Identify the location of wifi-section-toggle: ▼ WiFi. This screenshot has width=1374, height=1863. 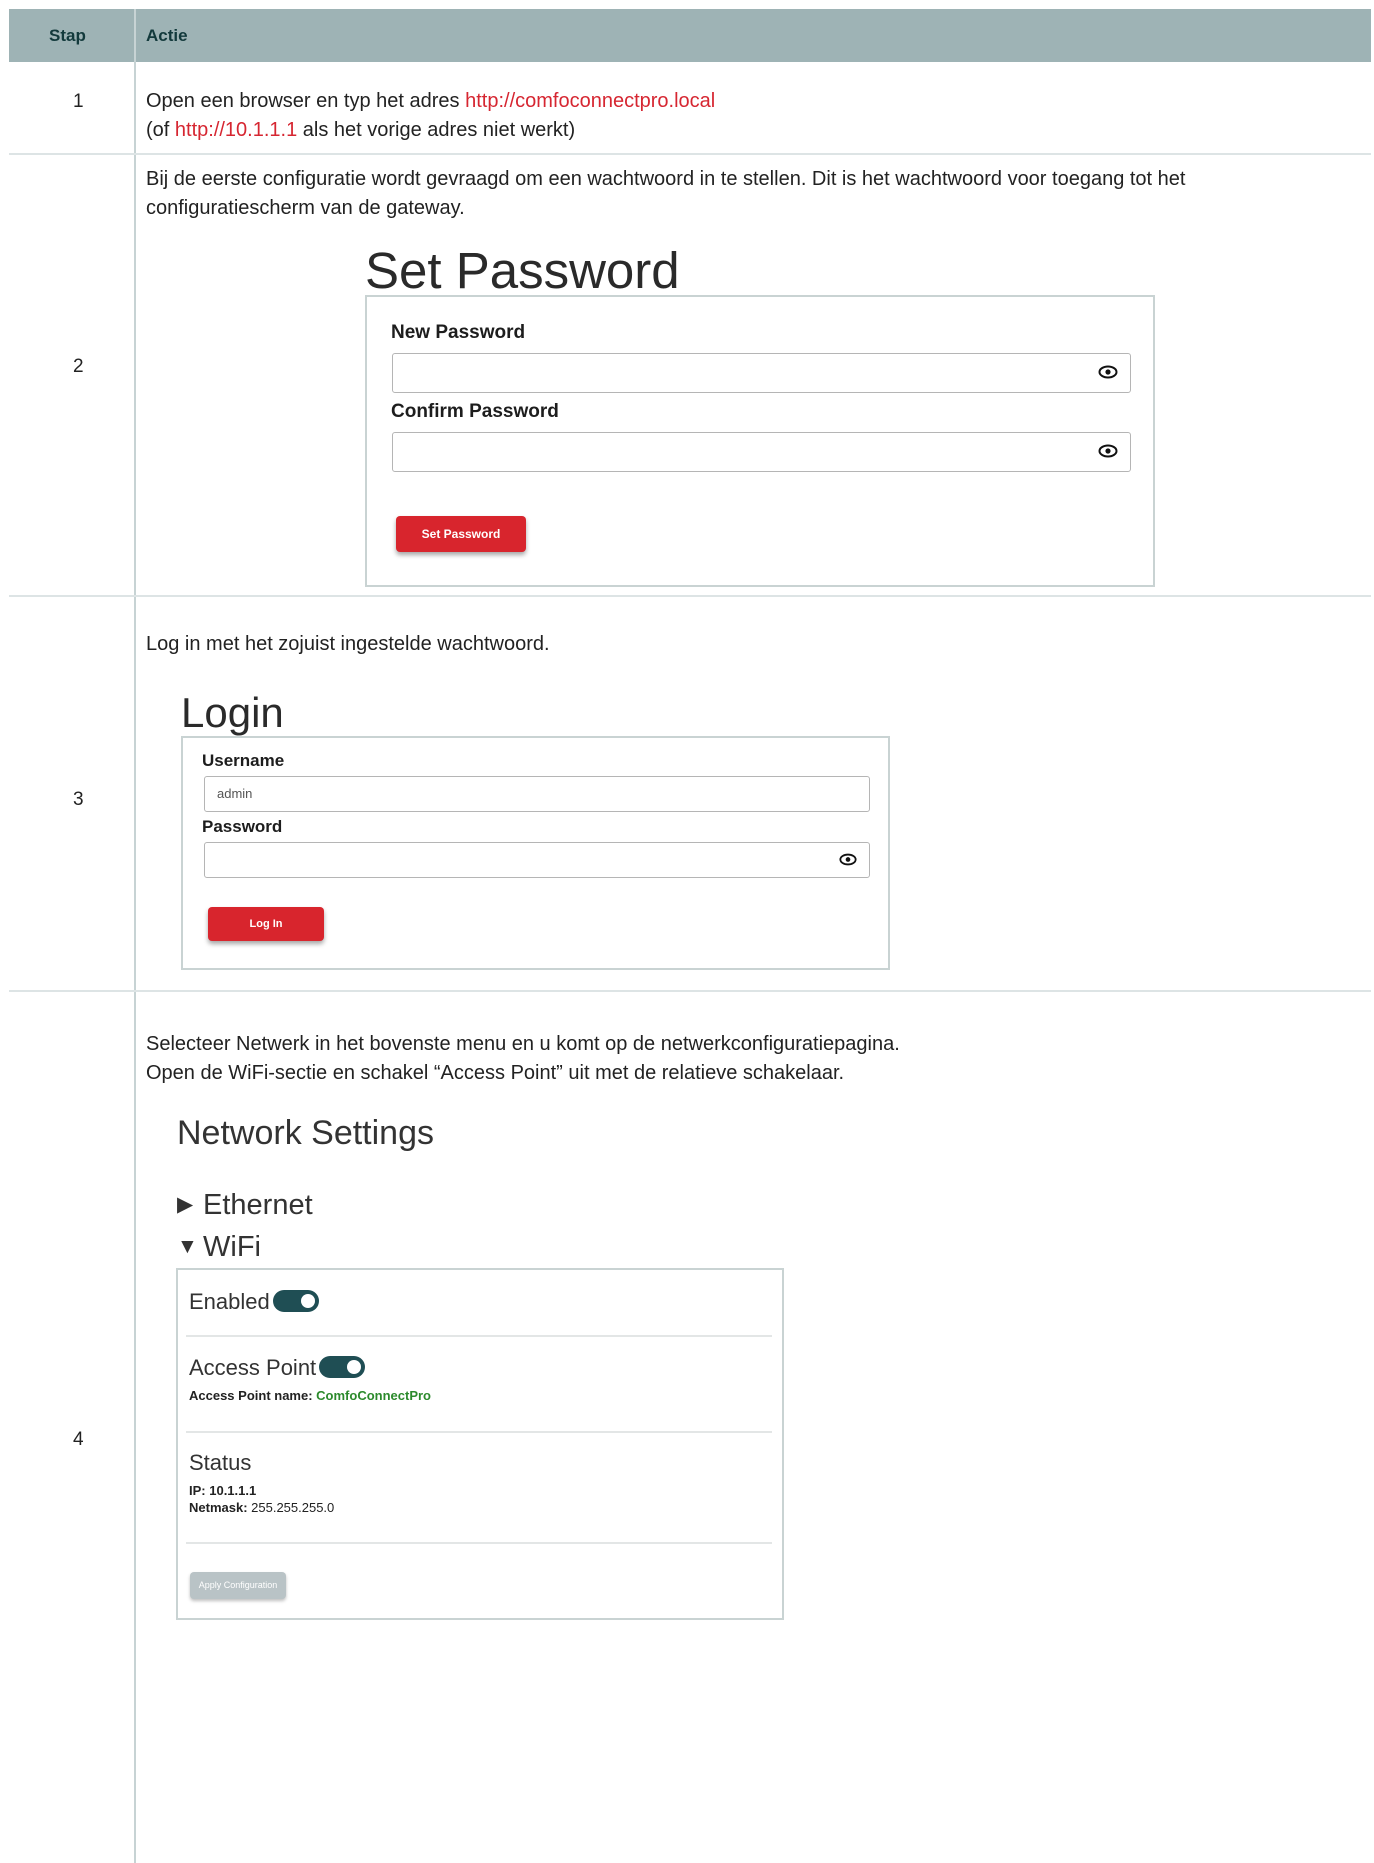
(219, 1247).